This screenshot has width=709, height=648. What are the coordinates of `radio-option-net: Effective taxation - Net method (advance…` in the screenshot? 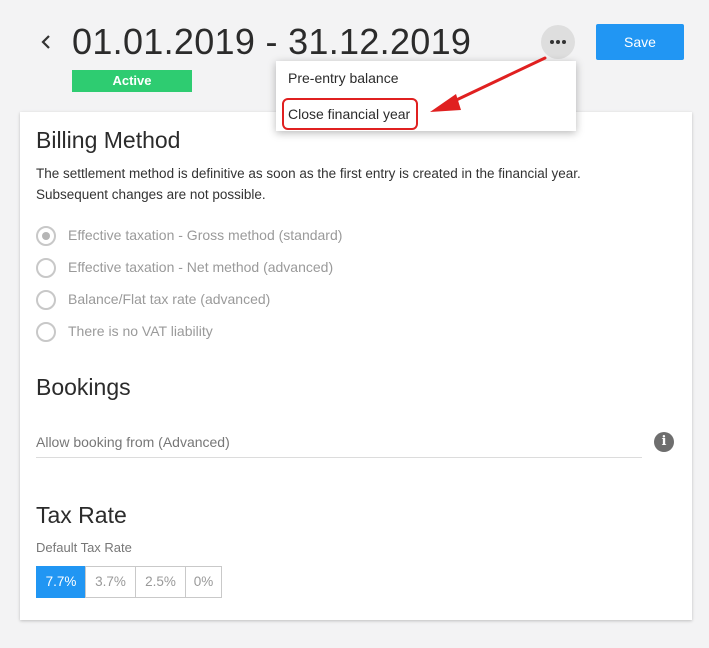 It's located at (236, 269).